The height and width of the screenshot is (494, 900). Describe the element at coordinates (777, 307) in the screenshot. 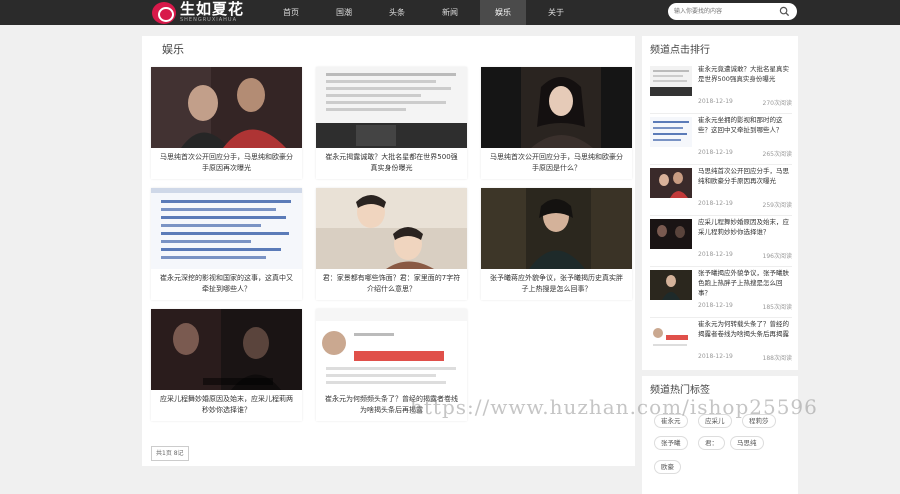

I see `ranking-item-views: 185次阅读` at that location.